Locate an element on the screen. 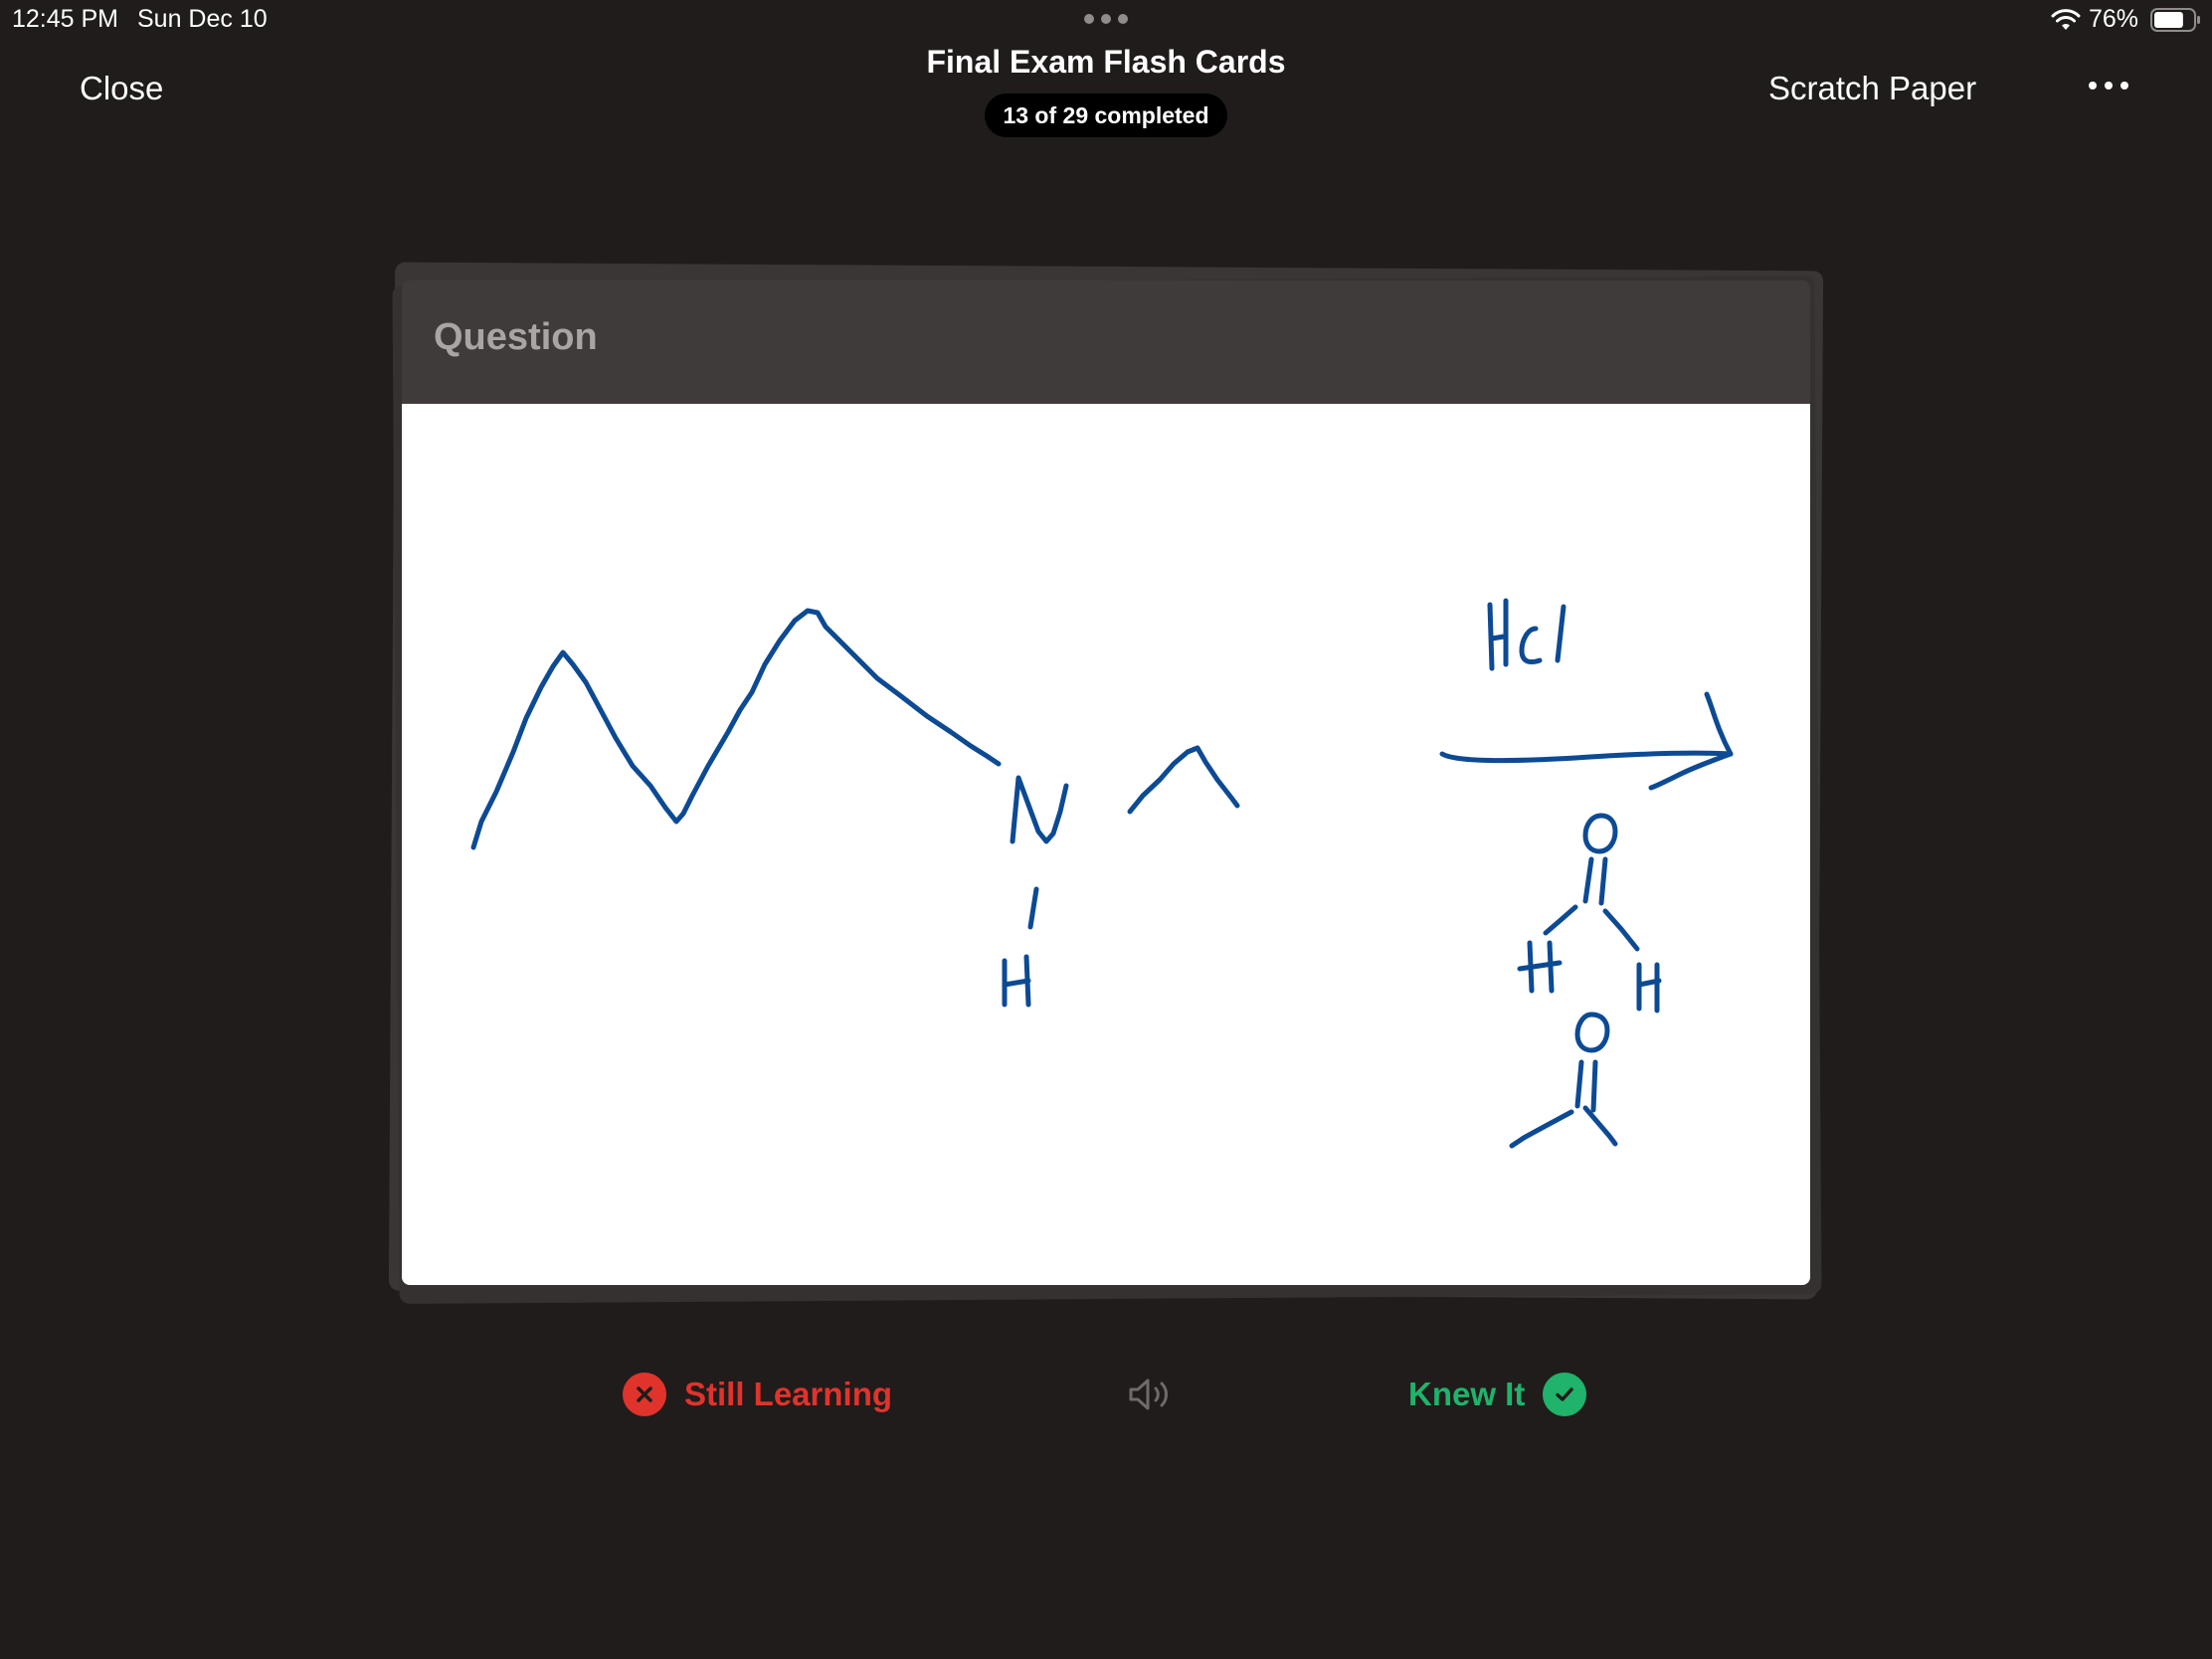 The image size is (2212, 1659). nh-bond-stroke is located at coordinates (1033, 908).